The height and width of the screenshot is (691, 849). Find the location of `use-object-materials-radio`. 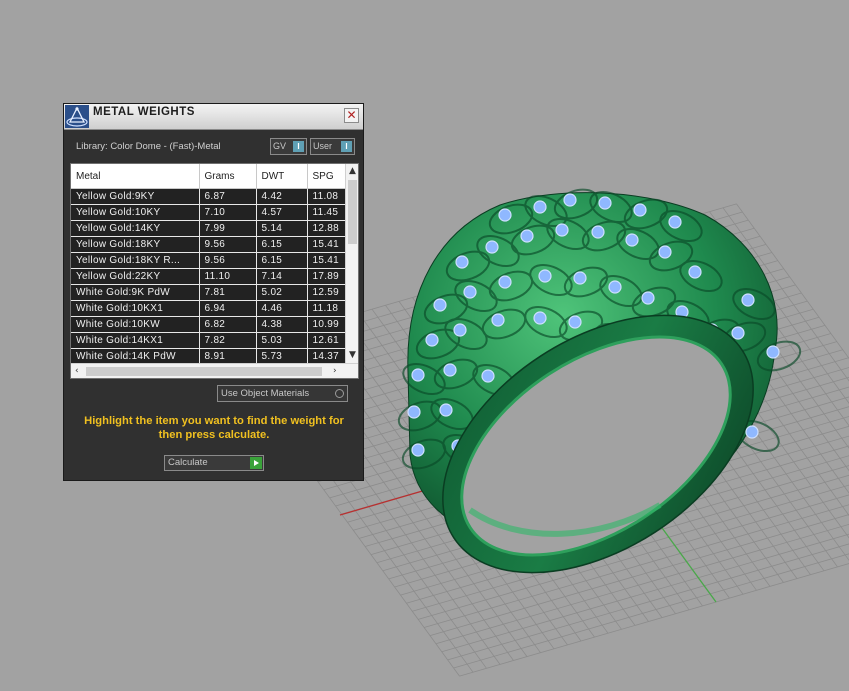

use-object-materials-radio is located at coordinates (339, 393).